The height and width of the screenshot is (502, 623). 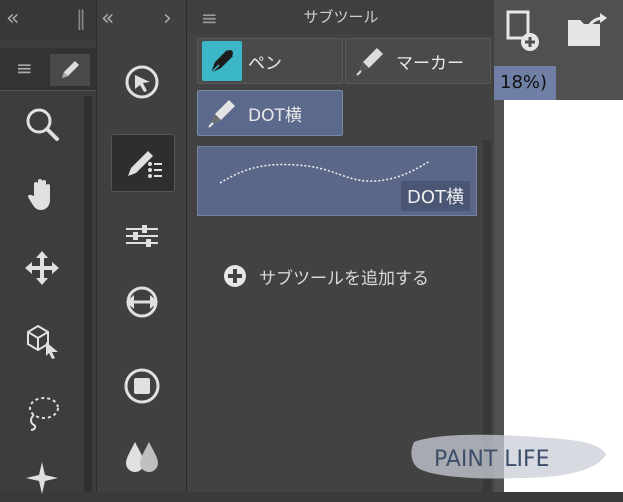 I want to click on panel-title: サブツール, so click(x=341, y=17).